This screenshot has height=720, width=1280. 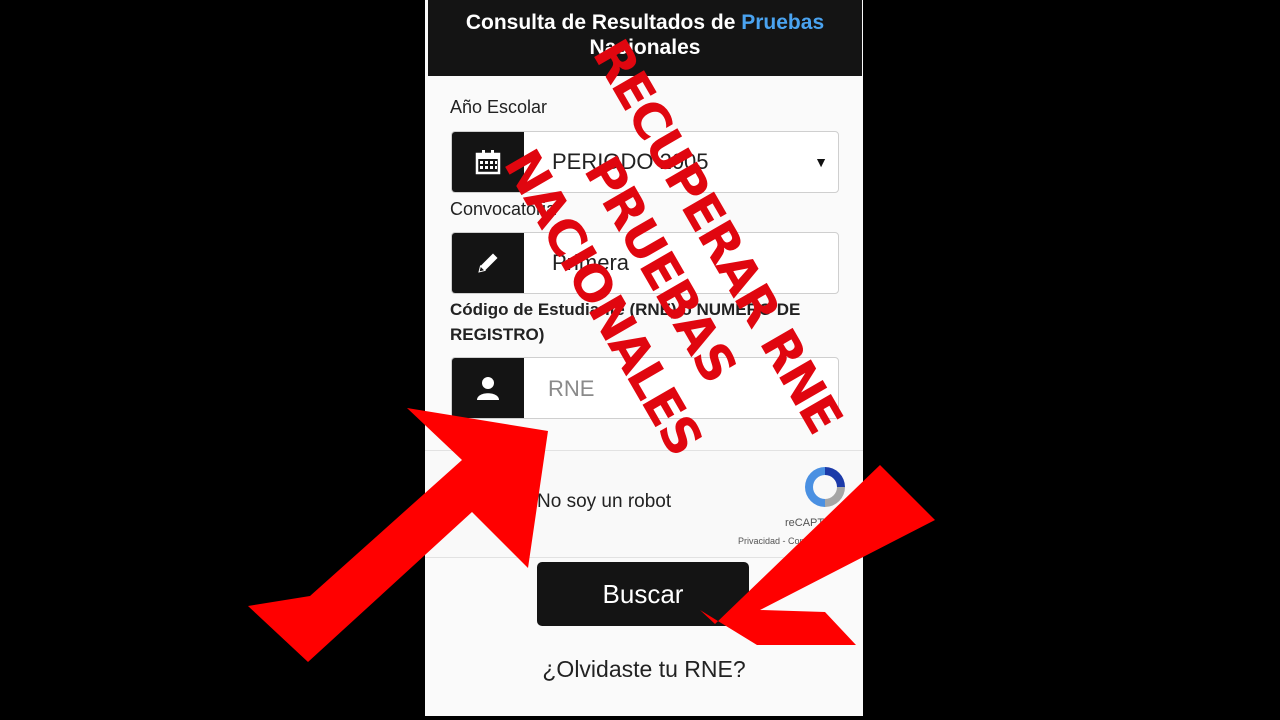 I want to click on convocatoria-label: Convocatoria, so click(x=503, y=209).